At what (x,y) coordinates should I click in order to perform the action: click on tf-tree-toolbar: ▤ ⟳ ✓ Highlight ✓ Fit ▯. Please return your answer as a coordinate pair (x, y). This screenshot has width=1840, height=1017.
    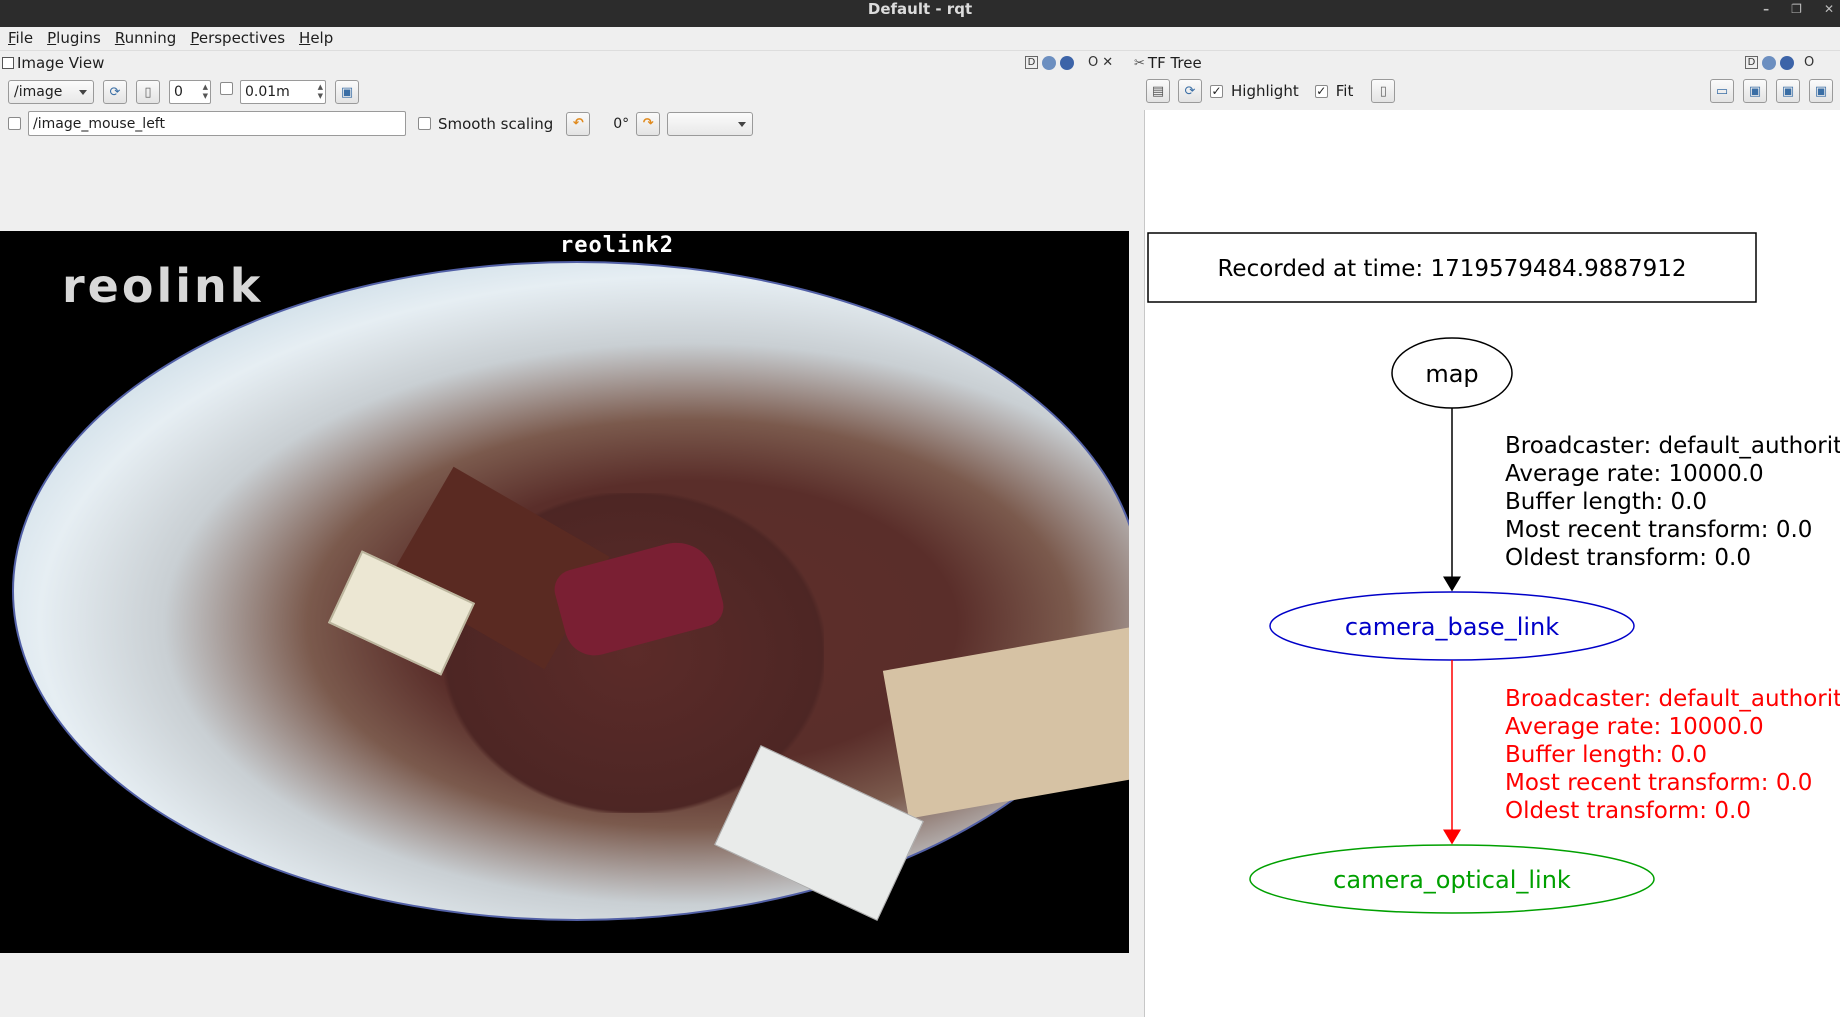
    Looking at the image, I should click on (1271, 91).